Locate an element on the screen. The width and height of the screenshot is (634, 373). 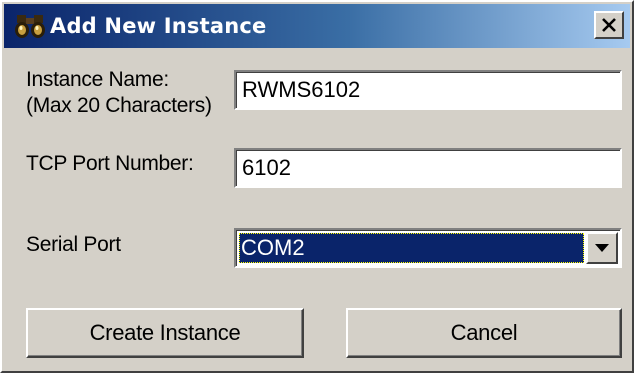
serial-port-select: COM2 is located at coordinates (428, 248).